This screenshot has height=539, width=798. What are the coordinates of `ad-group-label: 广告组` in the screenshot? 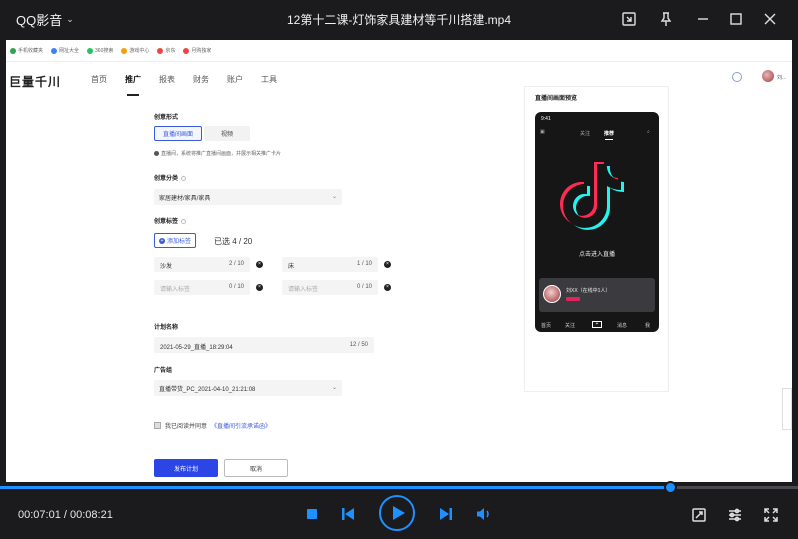 It's located at (163, 371).